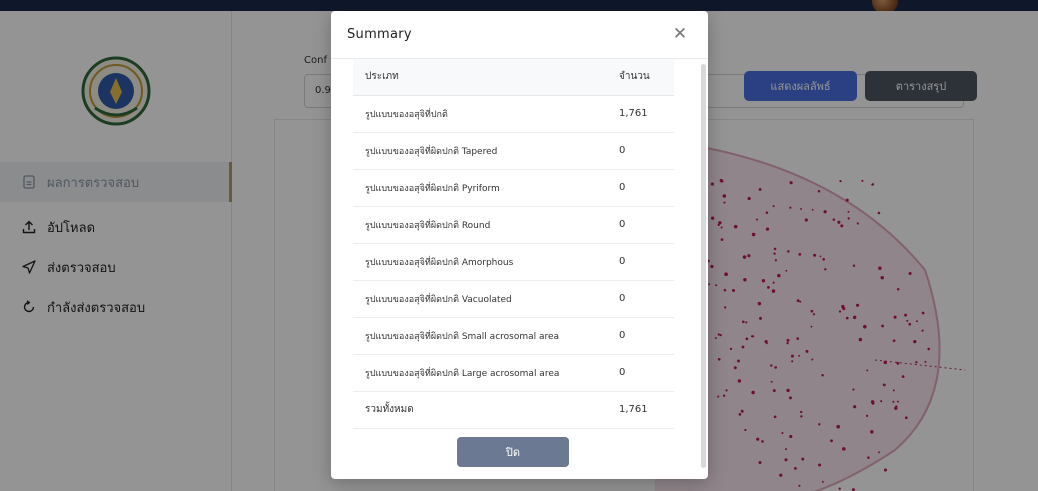  Describe the element at coordinates (379, 34) in the screenshot. I see `modal-title: Summary` at that location.